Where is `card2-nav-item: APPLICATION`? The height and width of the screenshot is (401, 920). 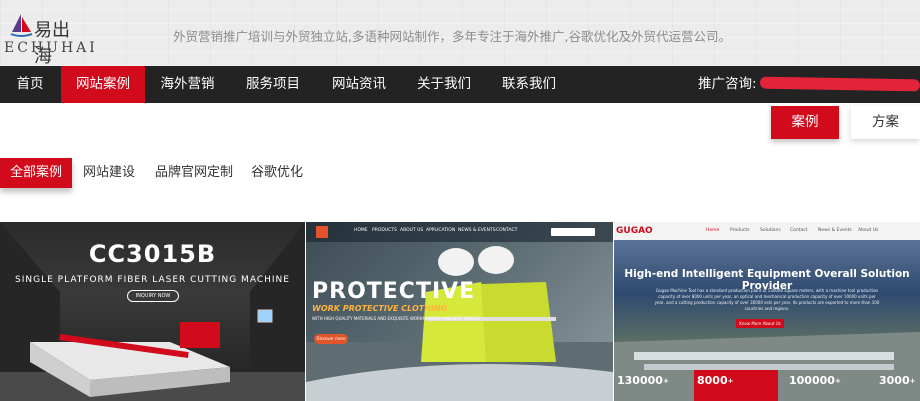
card2-nav-item: APPLICATION is located at coordinates (441, 230).